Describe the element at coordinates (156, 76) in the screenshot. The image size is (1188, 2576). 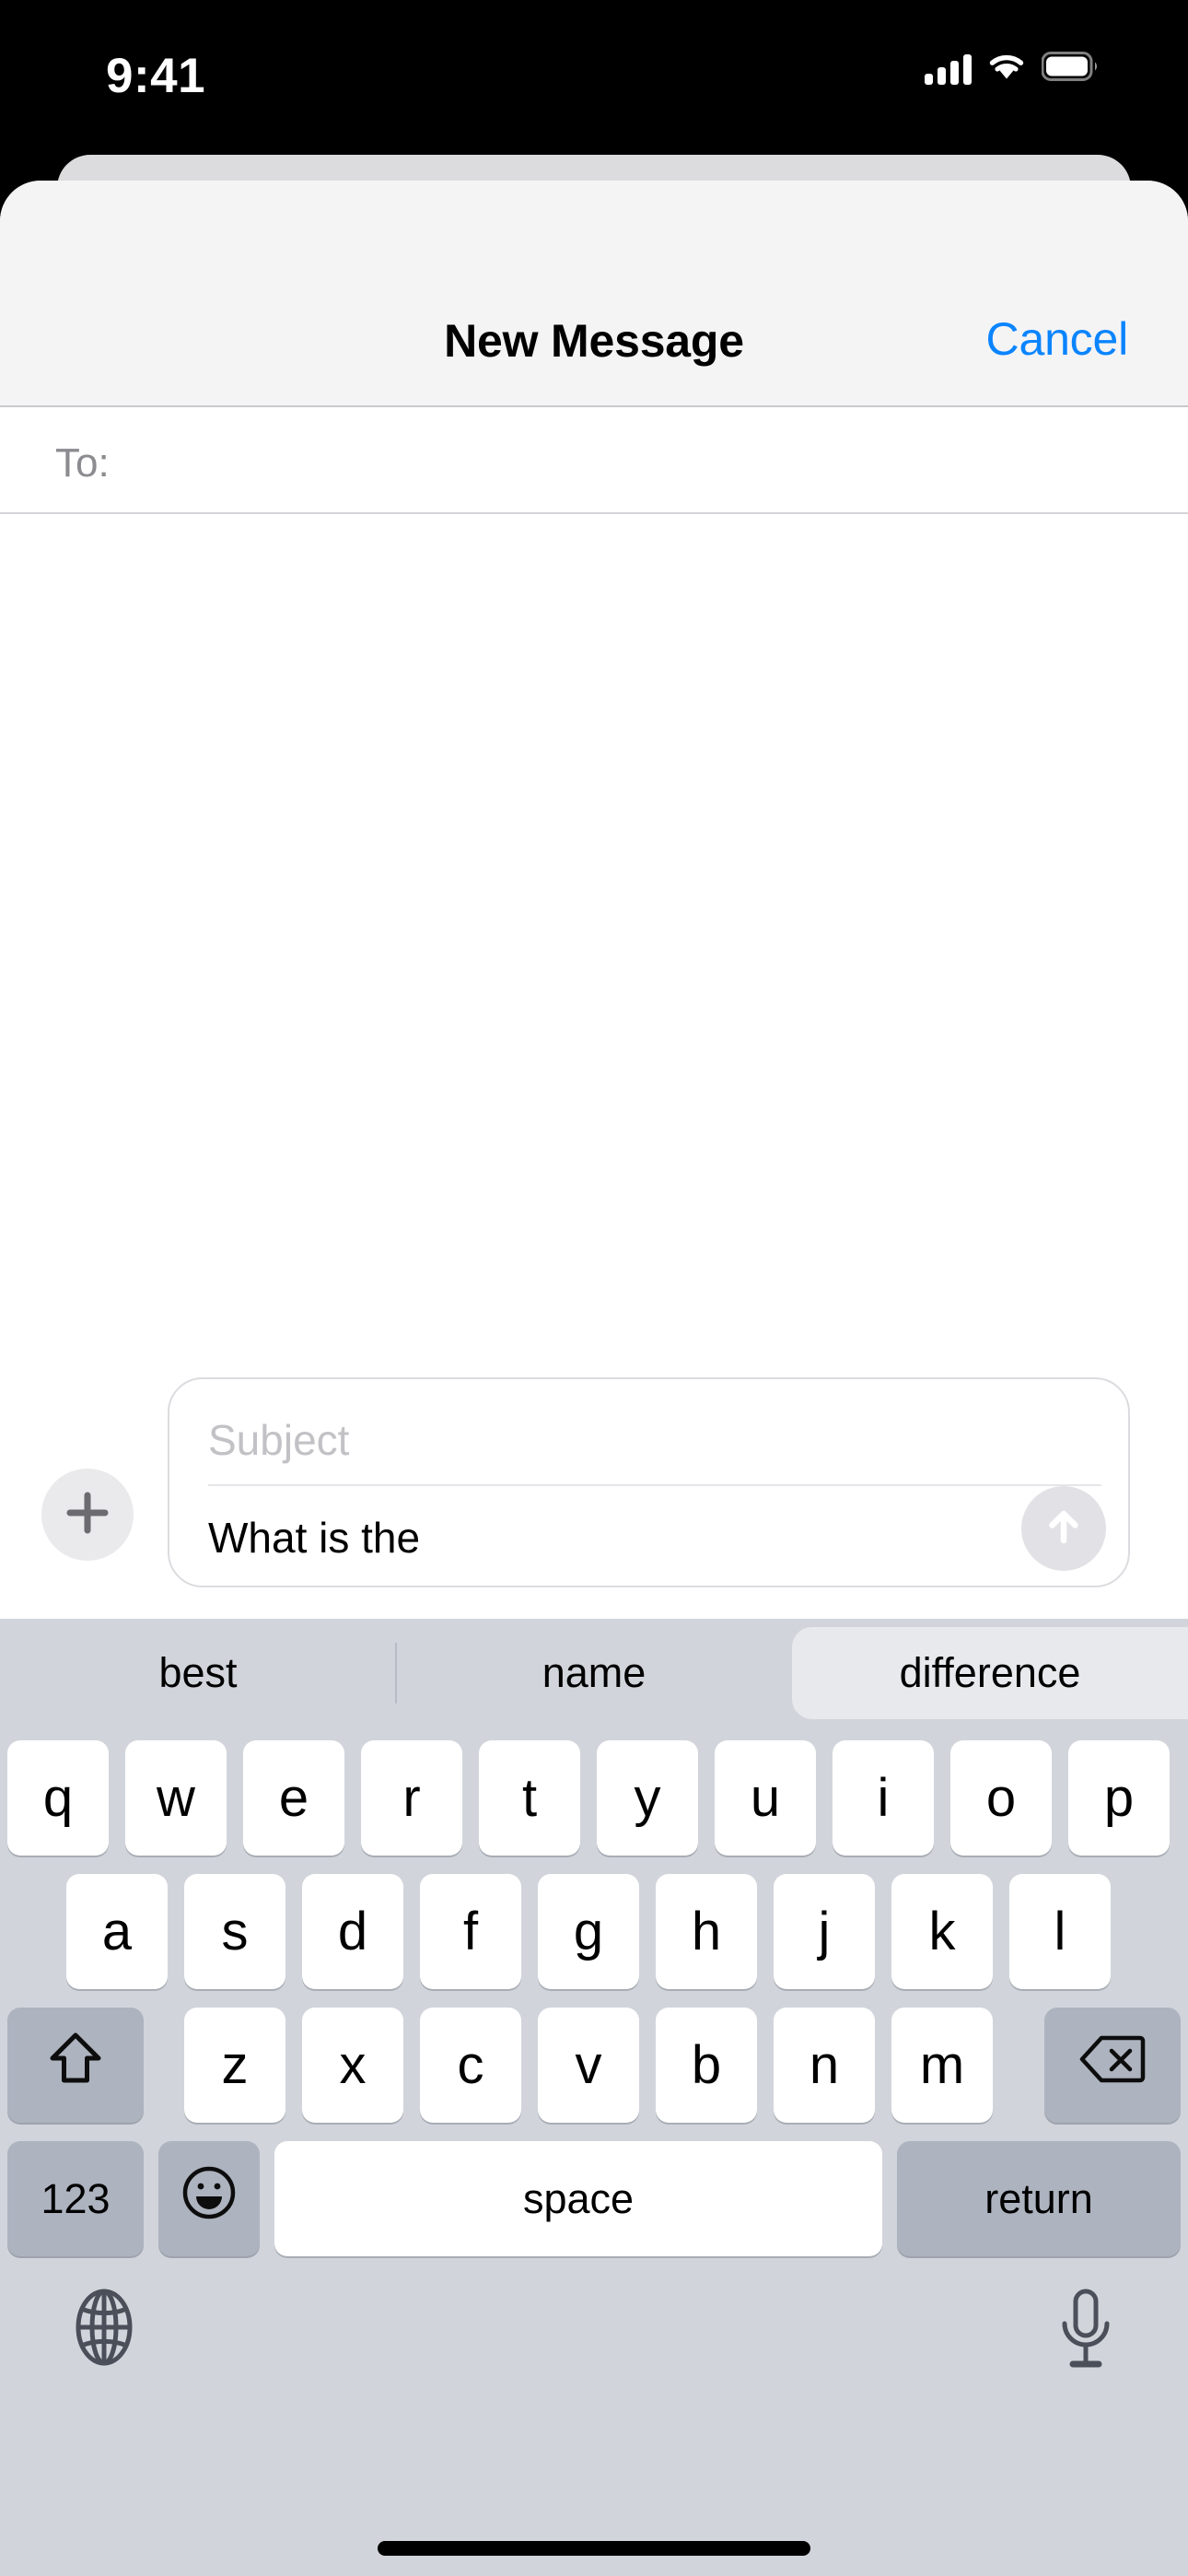
I see `status-bar-time: 9:41` at that location.